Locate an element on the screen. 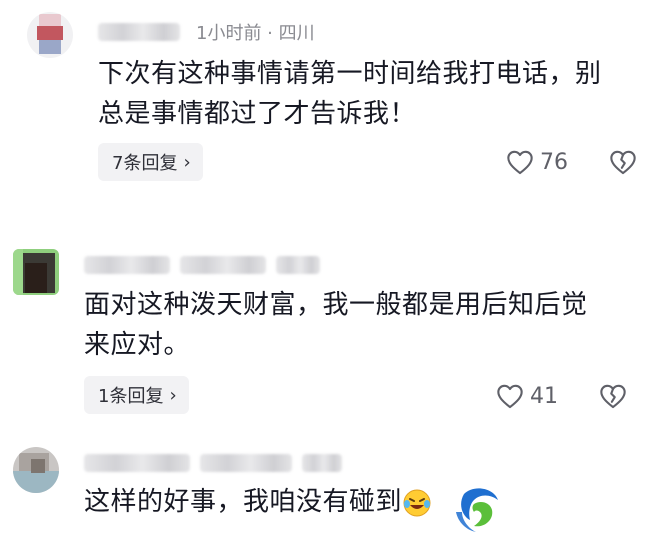 The height and width of the screenshot is (540, 655). like-count: 76 is located at coordinates (554, 162).